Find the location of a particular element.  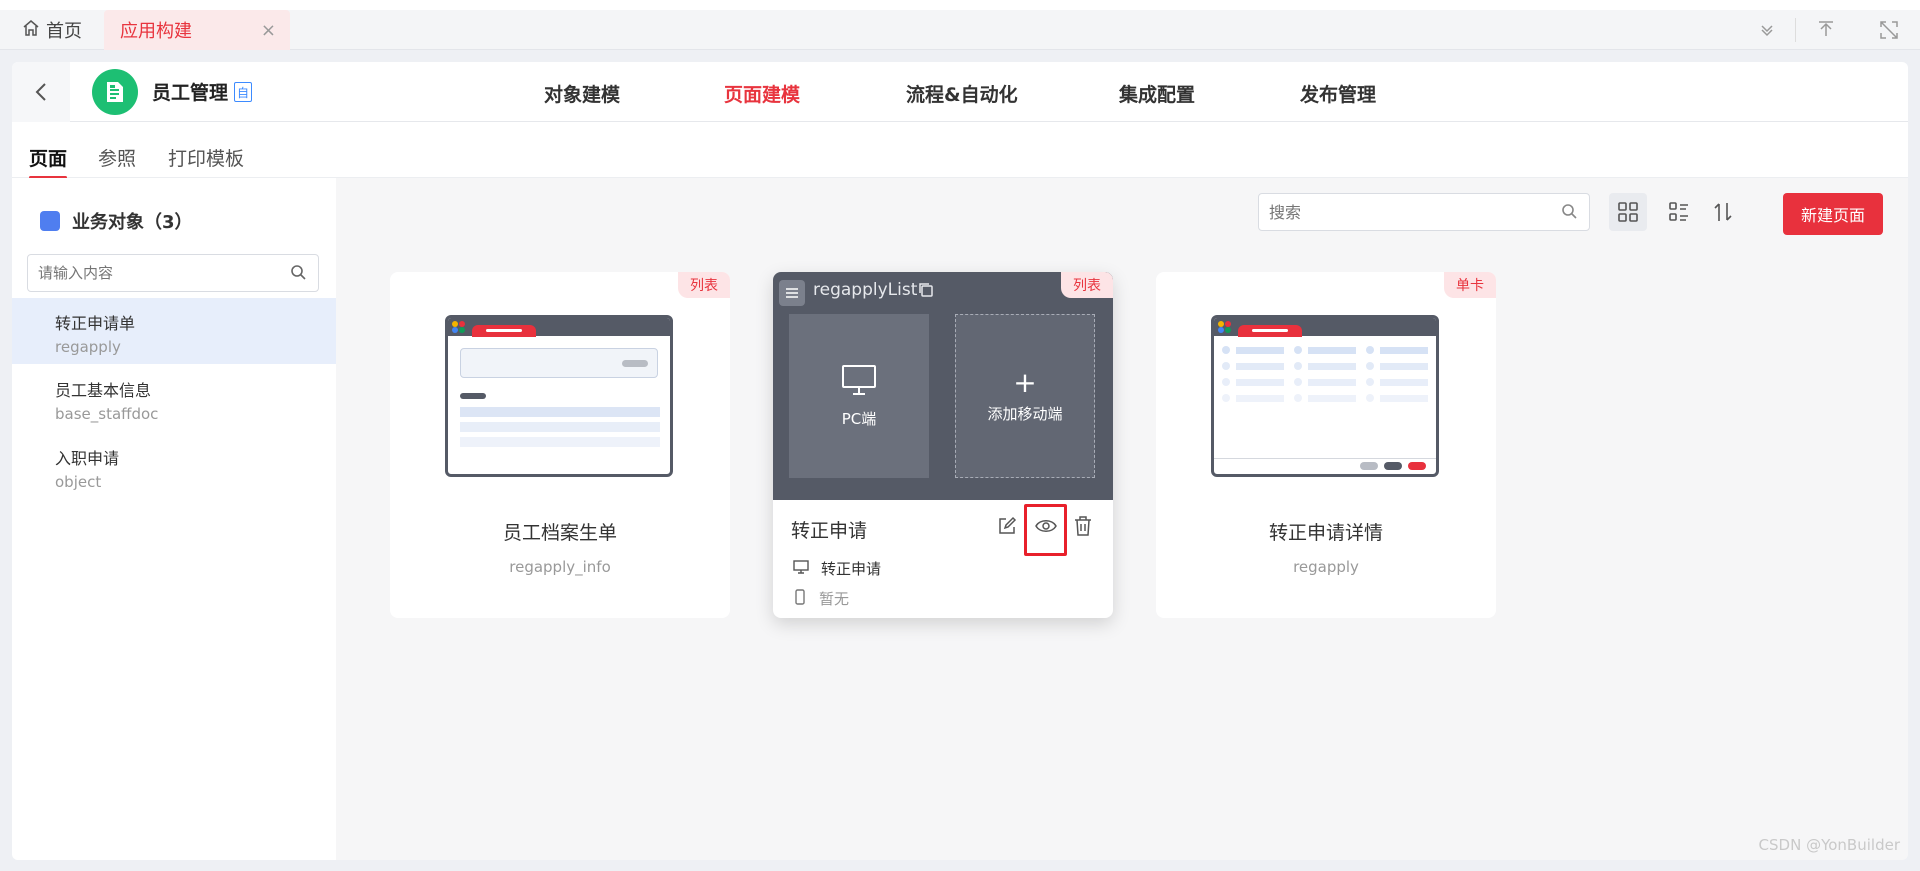

tab-app-build: 应用构建 × is located at coordinates (197, 30).